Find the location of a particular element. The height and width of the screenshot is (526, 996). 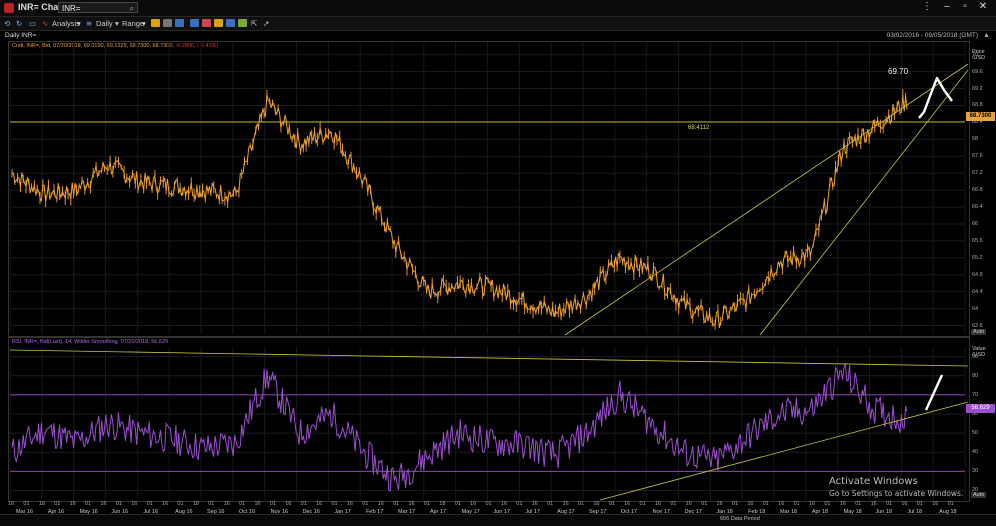

price-trendline-lower is located at coordinates (864, 202).